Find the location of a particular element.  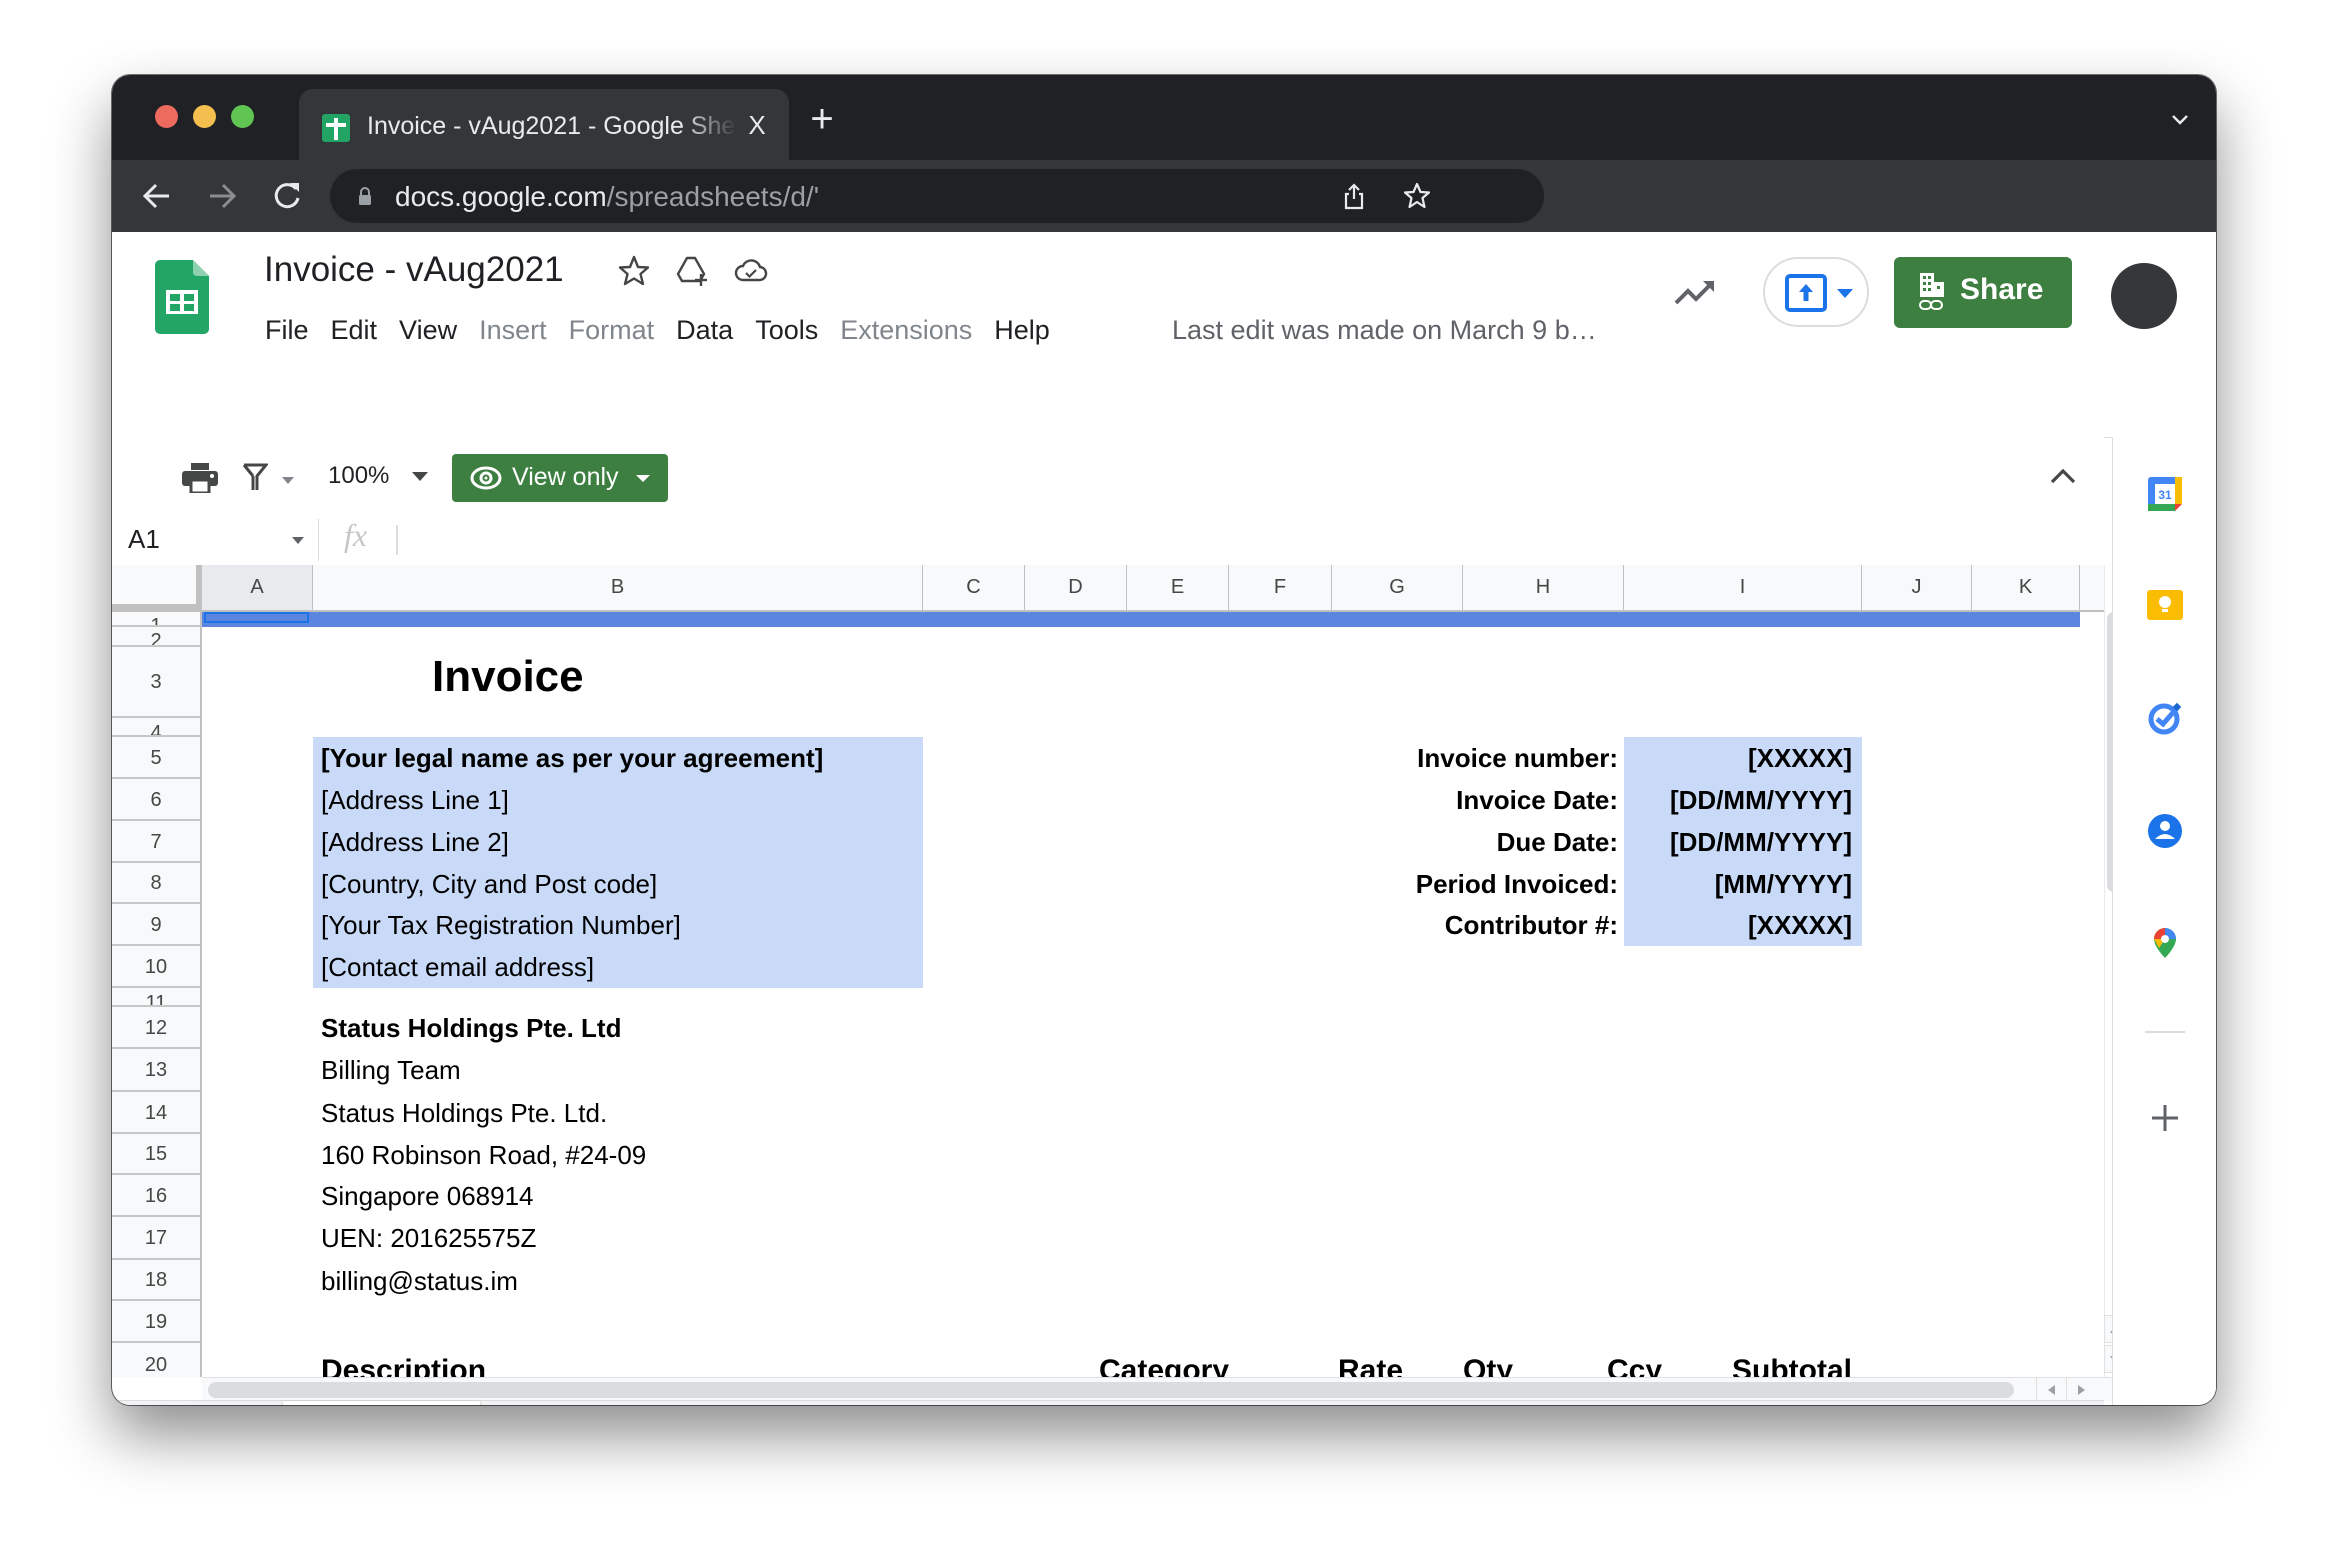

column-header-a: A is located at coordinates (257, 587).